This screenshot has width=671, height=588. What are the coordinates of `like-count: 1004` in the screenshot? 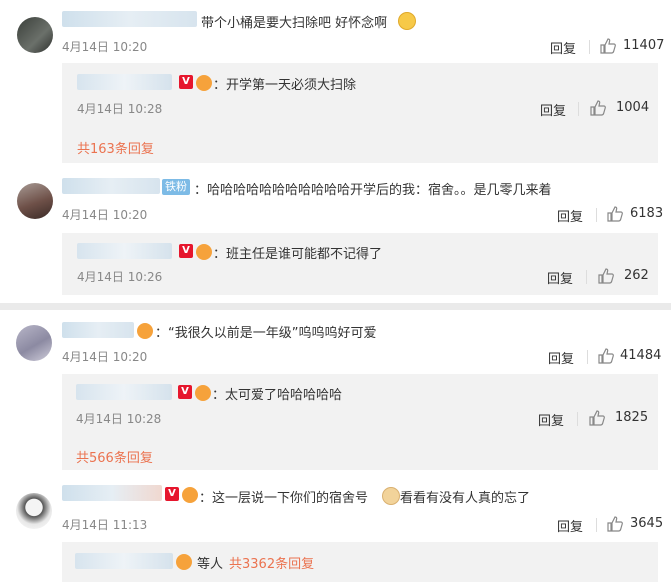 It's located at (632, 107).